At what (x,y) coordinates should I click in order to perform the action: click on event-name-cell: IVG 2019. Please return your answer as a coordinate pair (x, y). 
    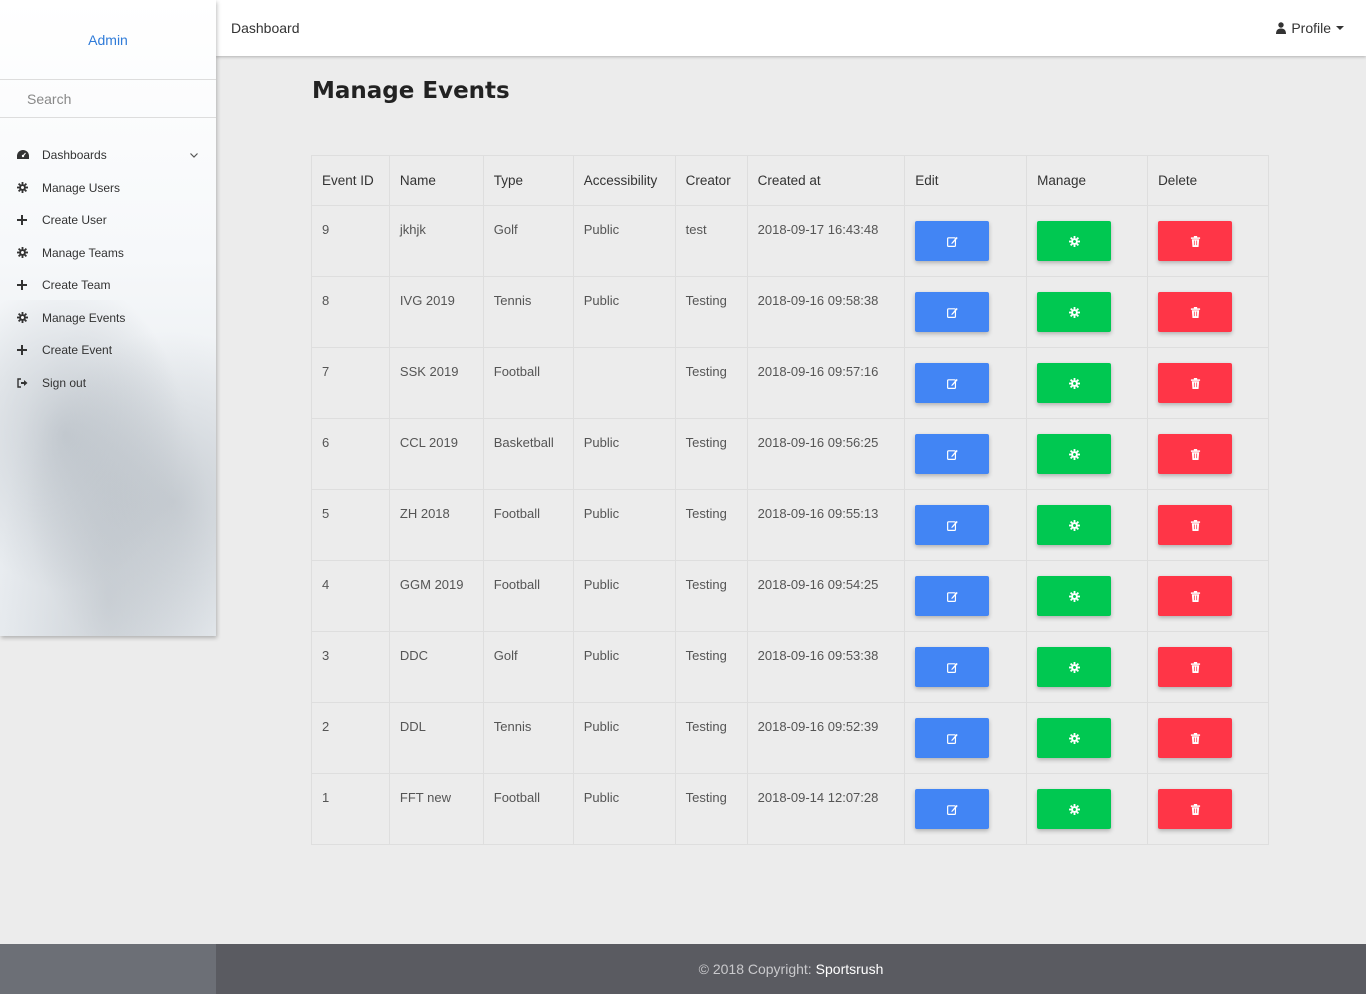
    Looking at the image, I should click on (436, 312).